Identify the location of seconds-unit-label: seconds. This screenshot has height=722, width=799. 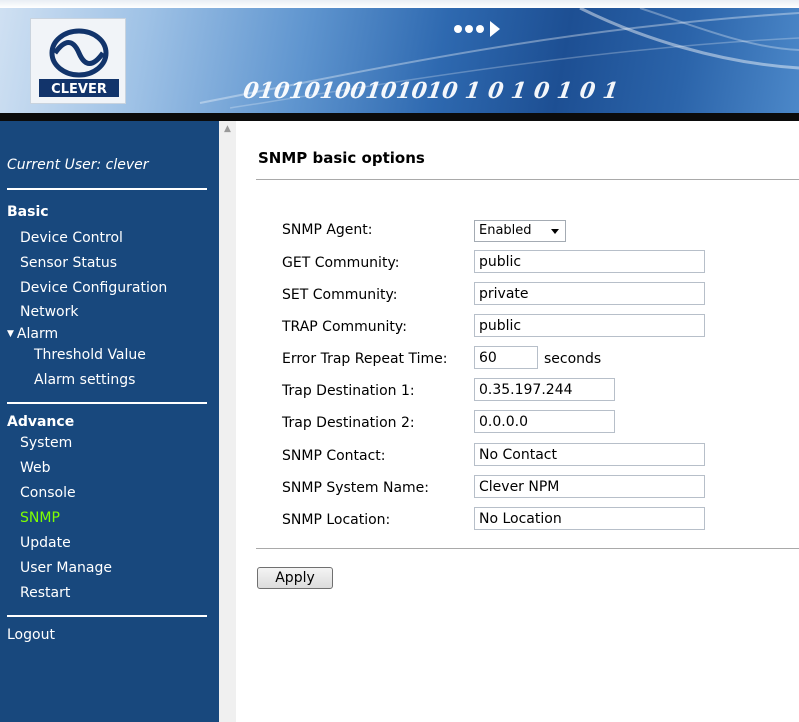
(573, 359).